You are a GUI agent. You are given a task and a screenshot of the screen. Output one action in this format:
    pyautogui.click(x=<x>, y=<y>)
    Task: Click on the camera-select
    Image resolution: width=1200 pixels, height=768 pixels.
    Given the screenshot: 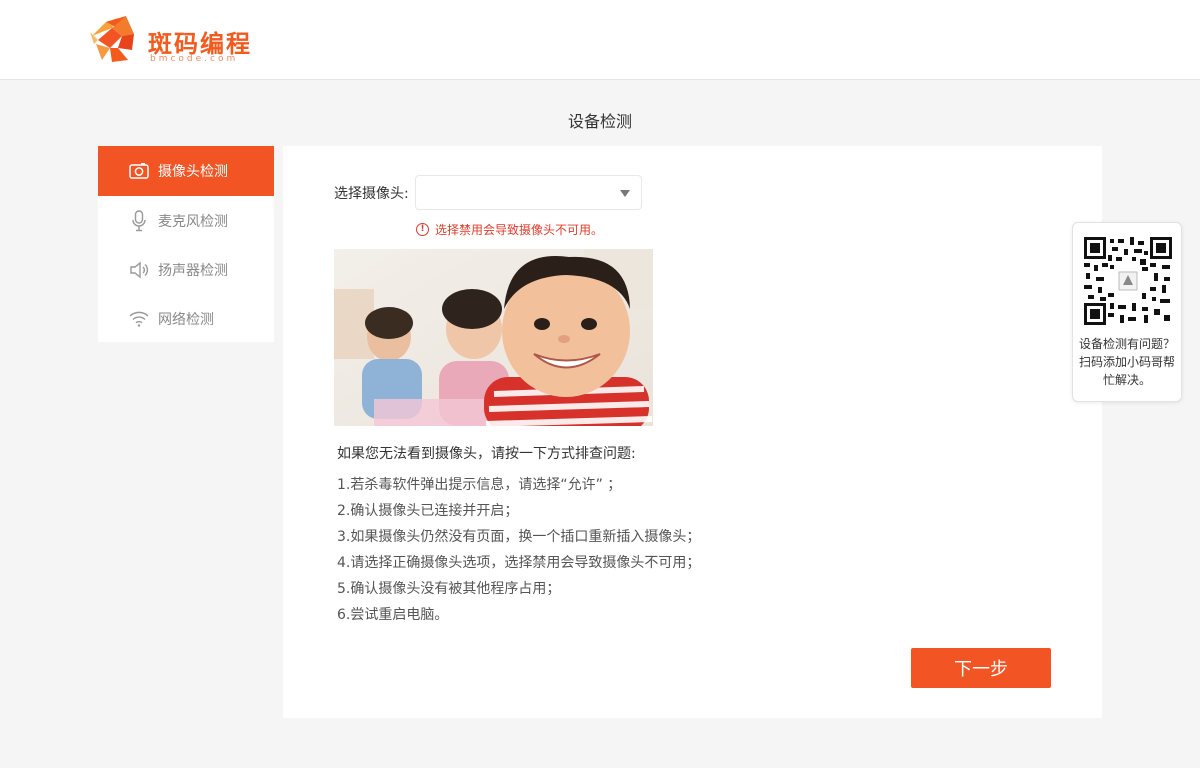 What is the action you would take?
    pyautogui.click(x=528, y=192)
    